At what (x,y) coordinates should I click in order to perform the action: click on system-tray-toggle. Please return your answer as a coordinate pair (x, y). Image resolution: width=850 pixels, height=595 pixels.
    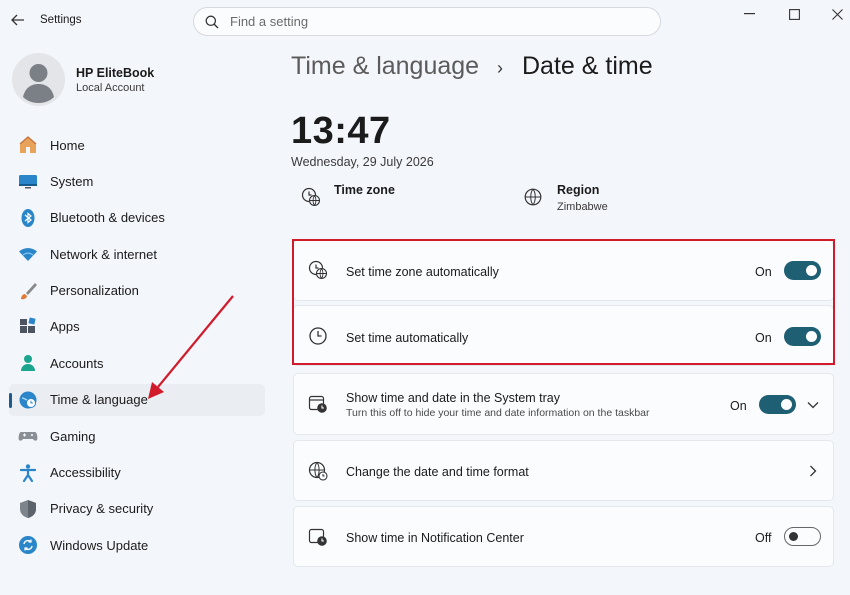
    Looking at the image, I should click on (777, 404).